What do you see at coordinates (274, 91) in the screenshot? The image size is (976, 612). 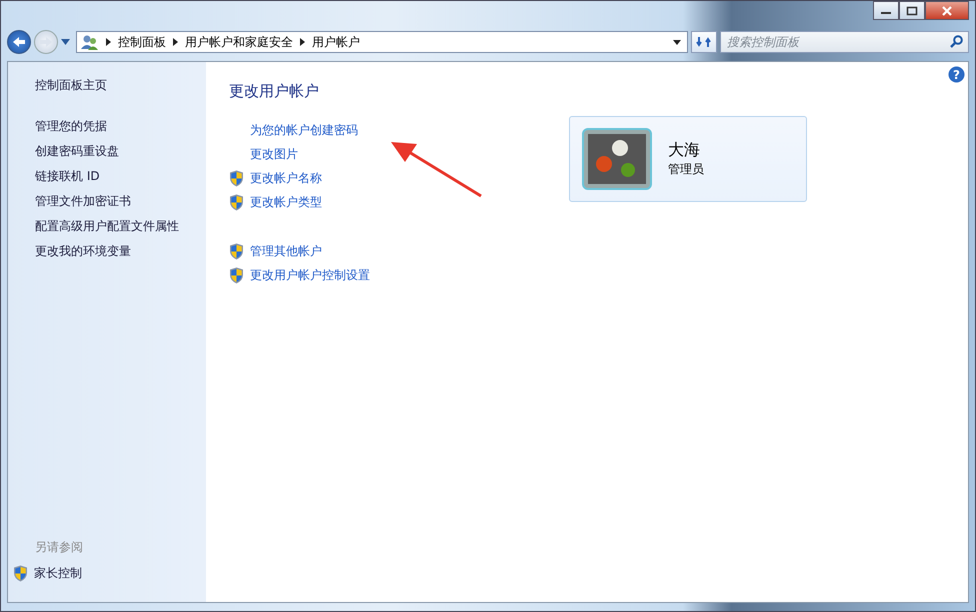 I see `page-title: 更改用户帐户` at bounding box center [274, 91].